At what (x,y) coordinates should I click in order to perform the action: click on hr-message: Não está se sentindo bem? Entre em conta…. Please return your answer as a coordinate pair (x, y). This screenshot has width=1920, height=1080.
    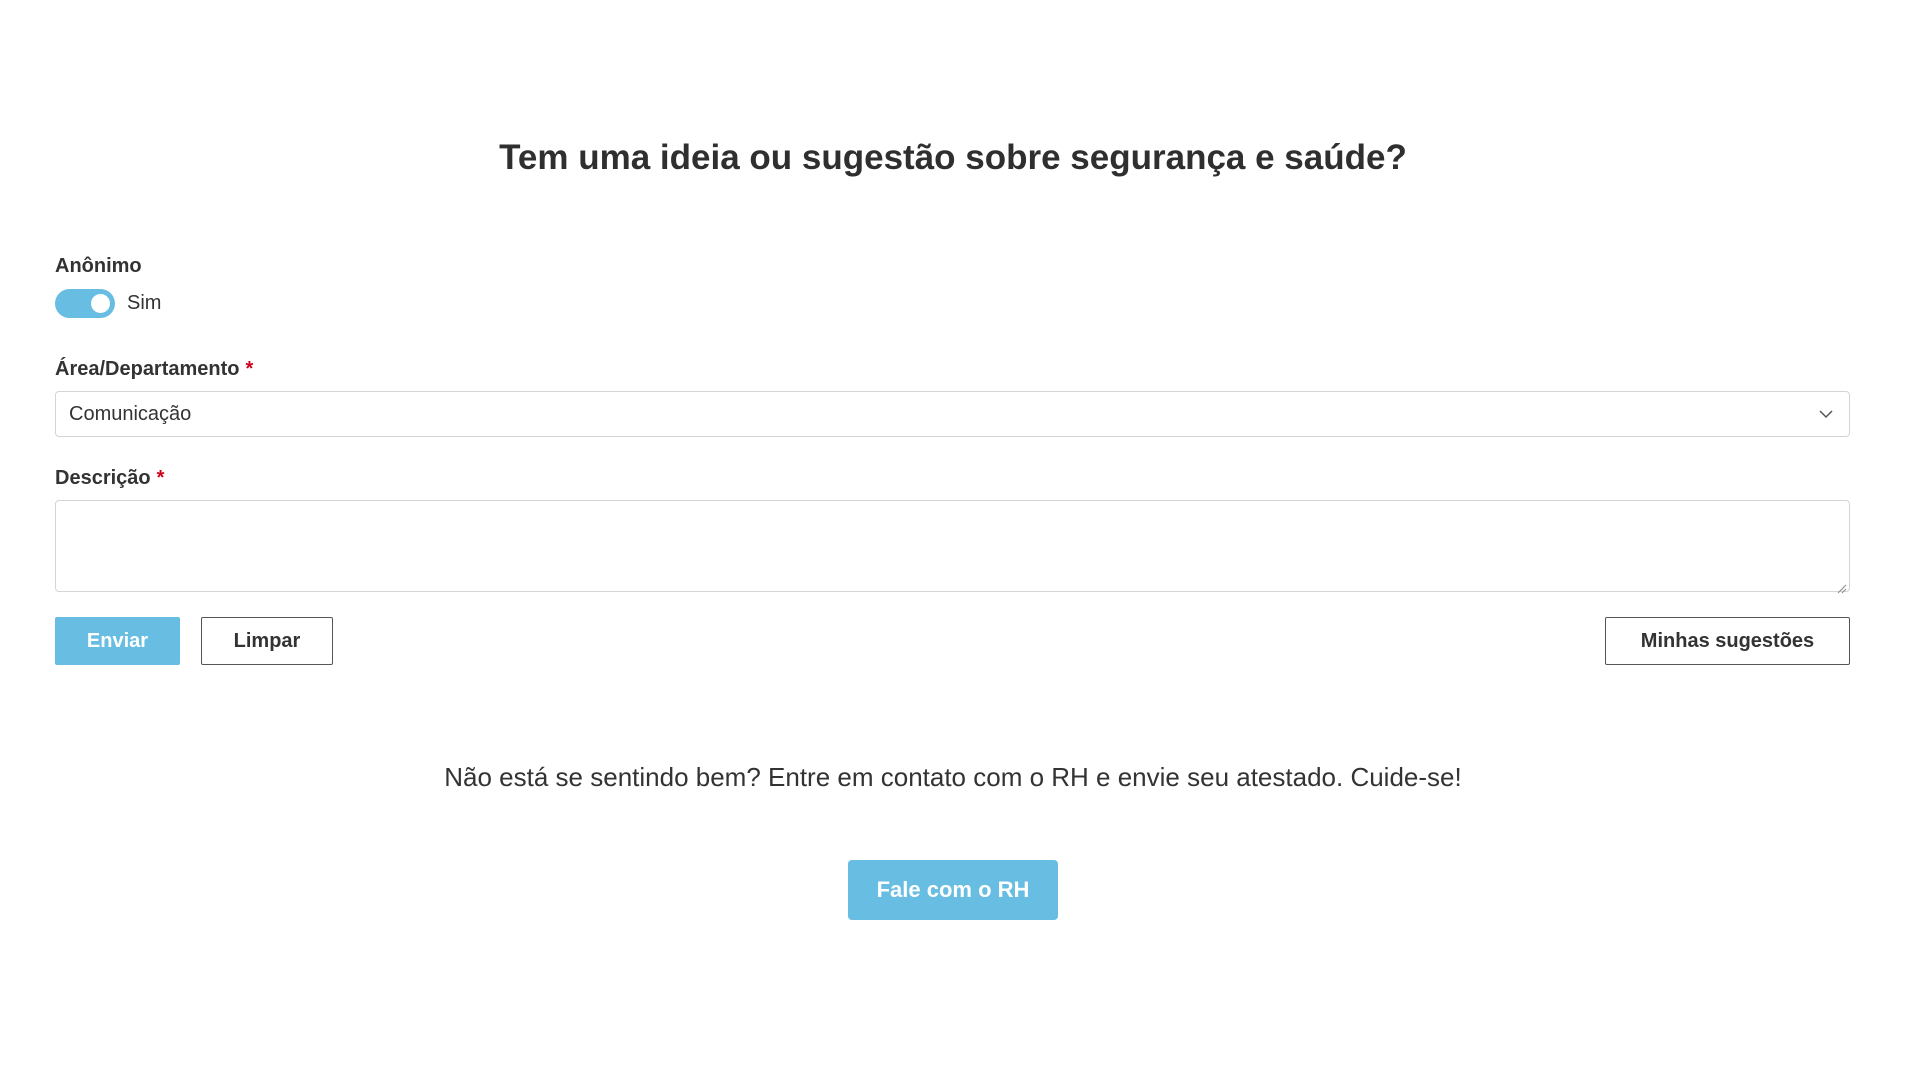
    Looking at the image, I should click on (953, 777).